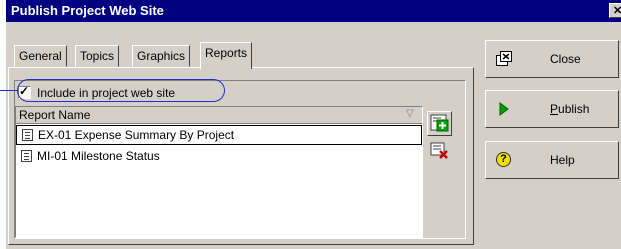 Image resolution: width=621 pixels, height=249 pixels. I want to click on tab-general: General, so click(40, 56).